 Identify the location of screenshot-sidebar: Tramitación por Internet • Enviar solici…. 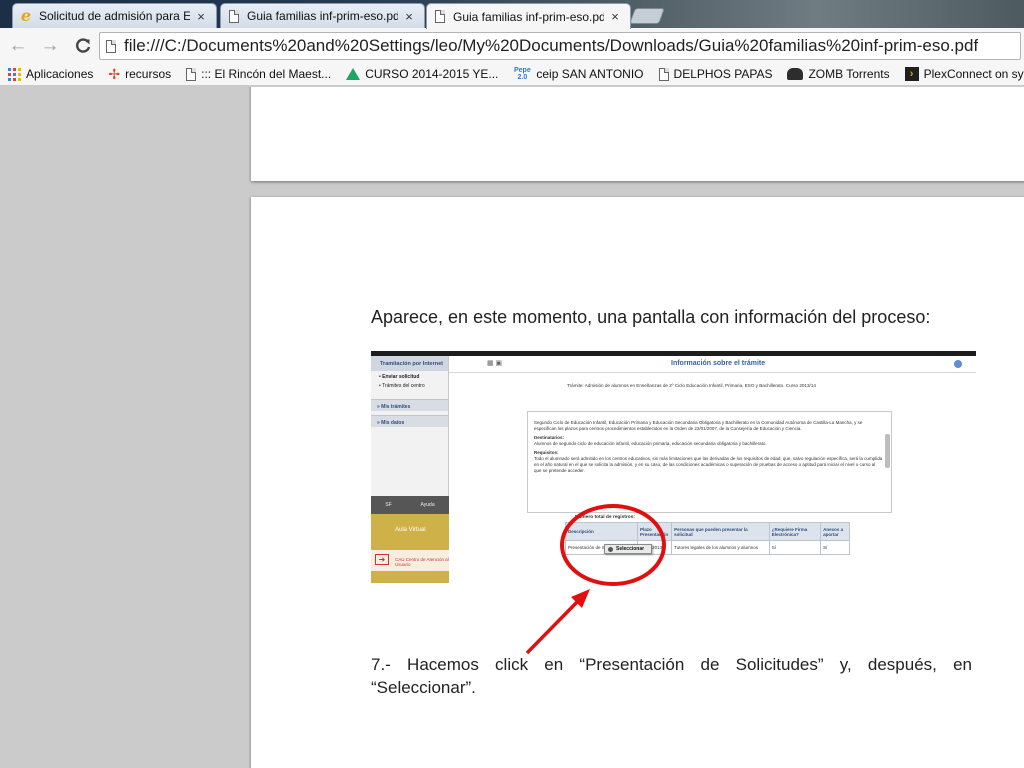
(410, 469).